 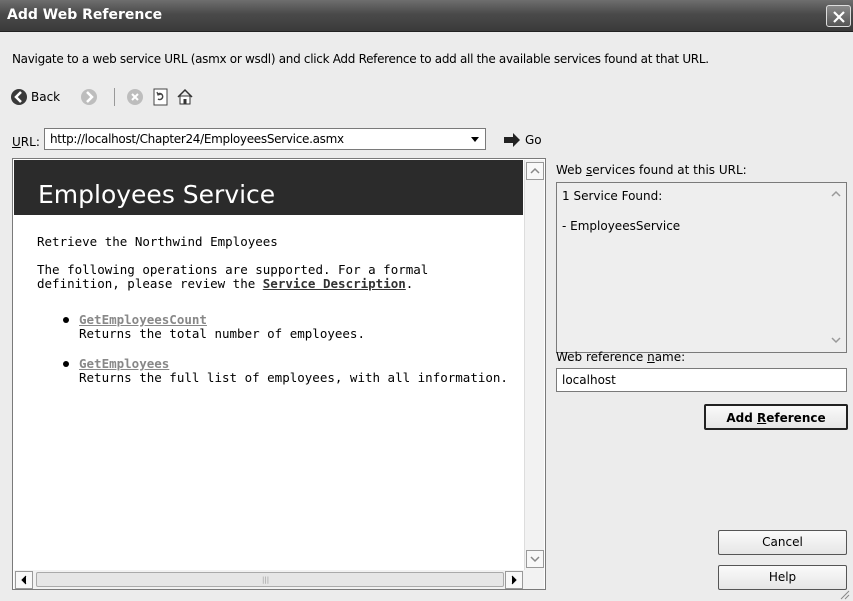 What do you see at coordinates (522, 140) in the screenshot?
I see `go-button: Go` at bounding box center [522, 140].